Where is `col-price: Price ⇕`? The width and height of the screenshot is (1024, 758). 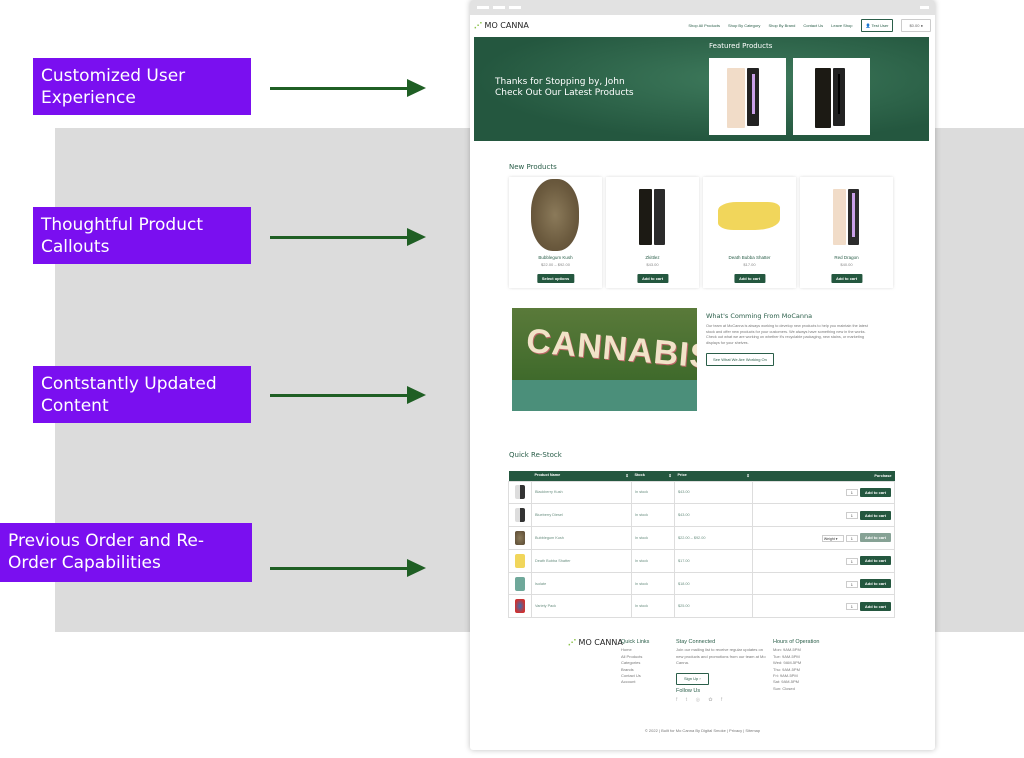
col-price: Price ⇕ is located at coordinates (713, 476).